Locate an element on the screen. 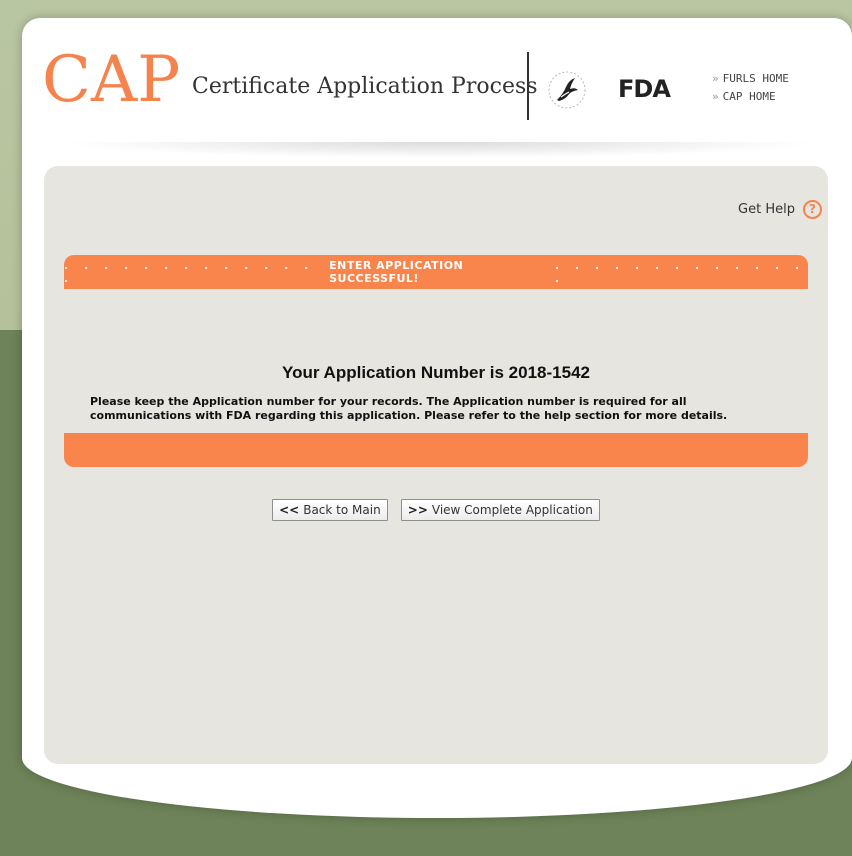  header-links: » FURLS HOME » CAP HOME is located at coordinates (750, 90).